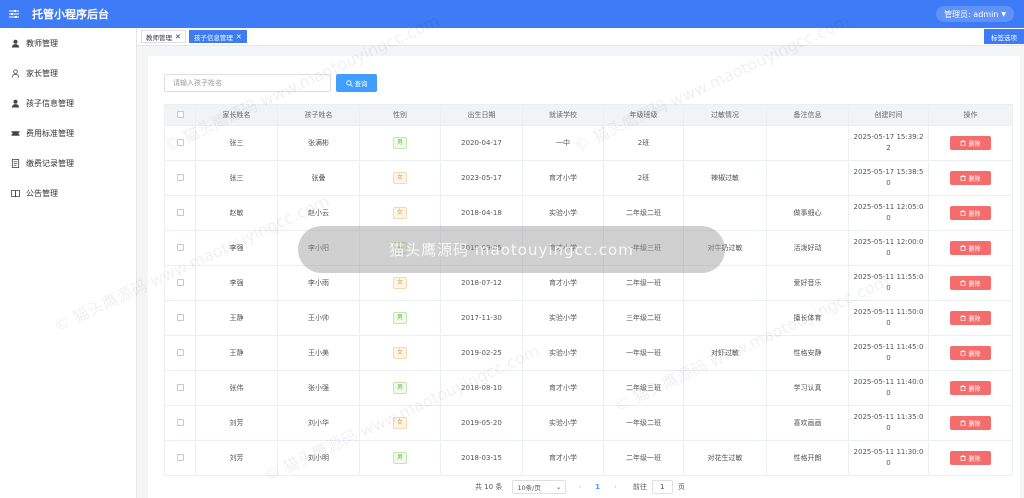  What do you see at coordinates (639, 487) in the screenshot?
I see `goto-label: 前往` at bounding box center [639, 487].